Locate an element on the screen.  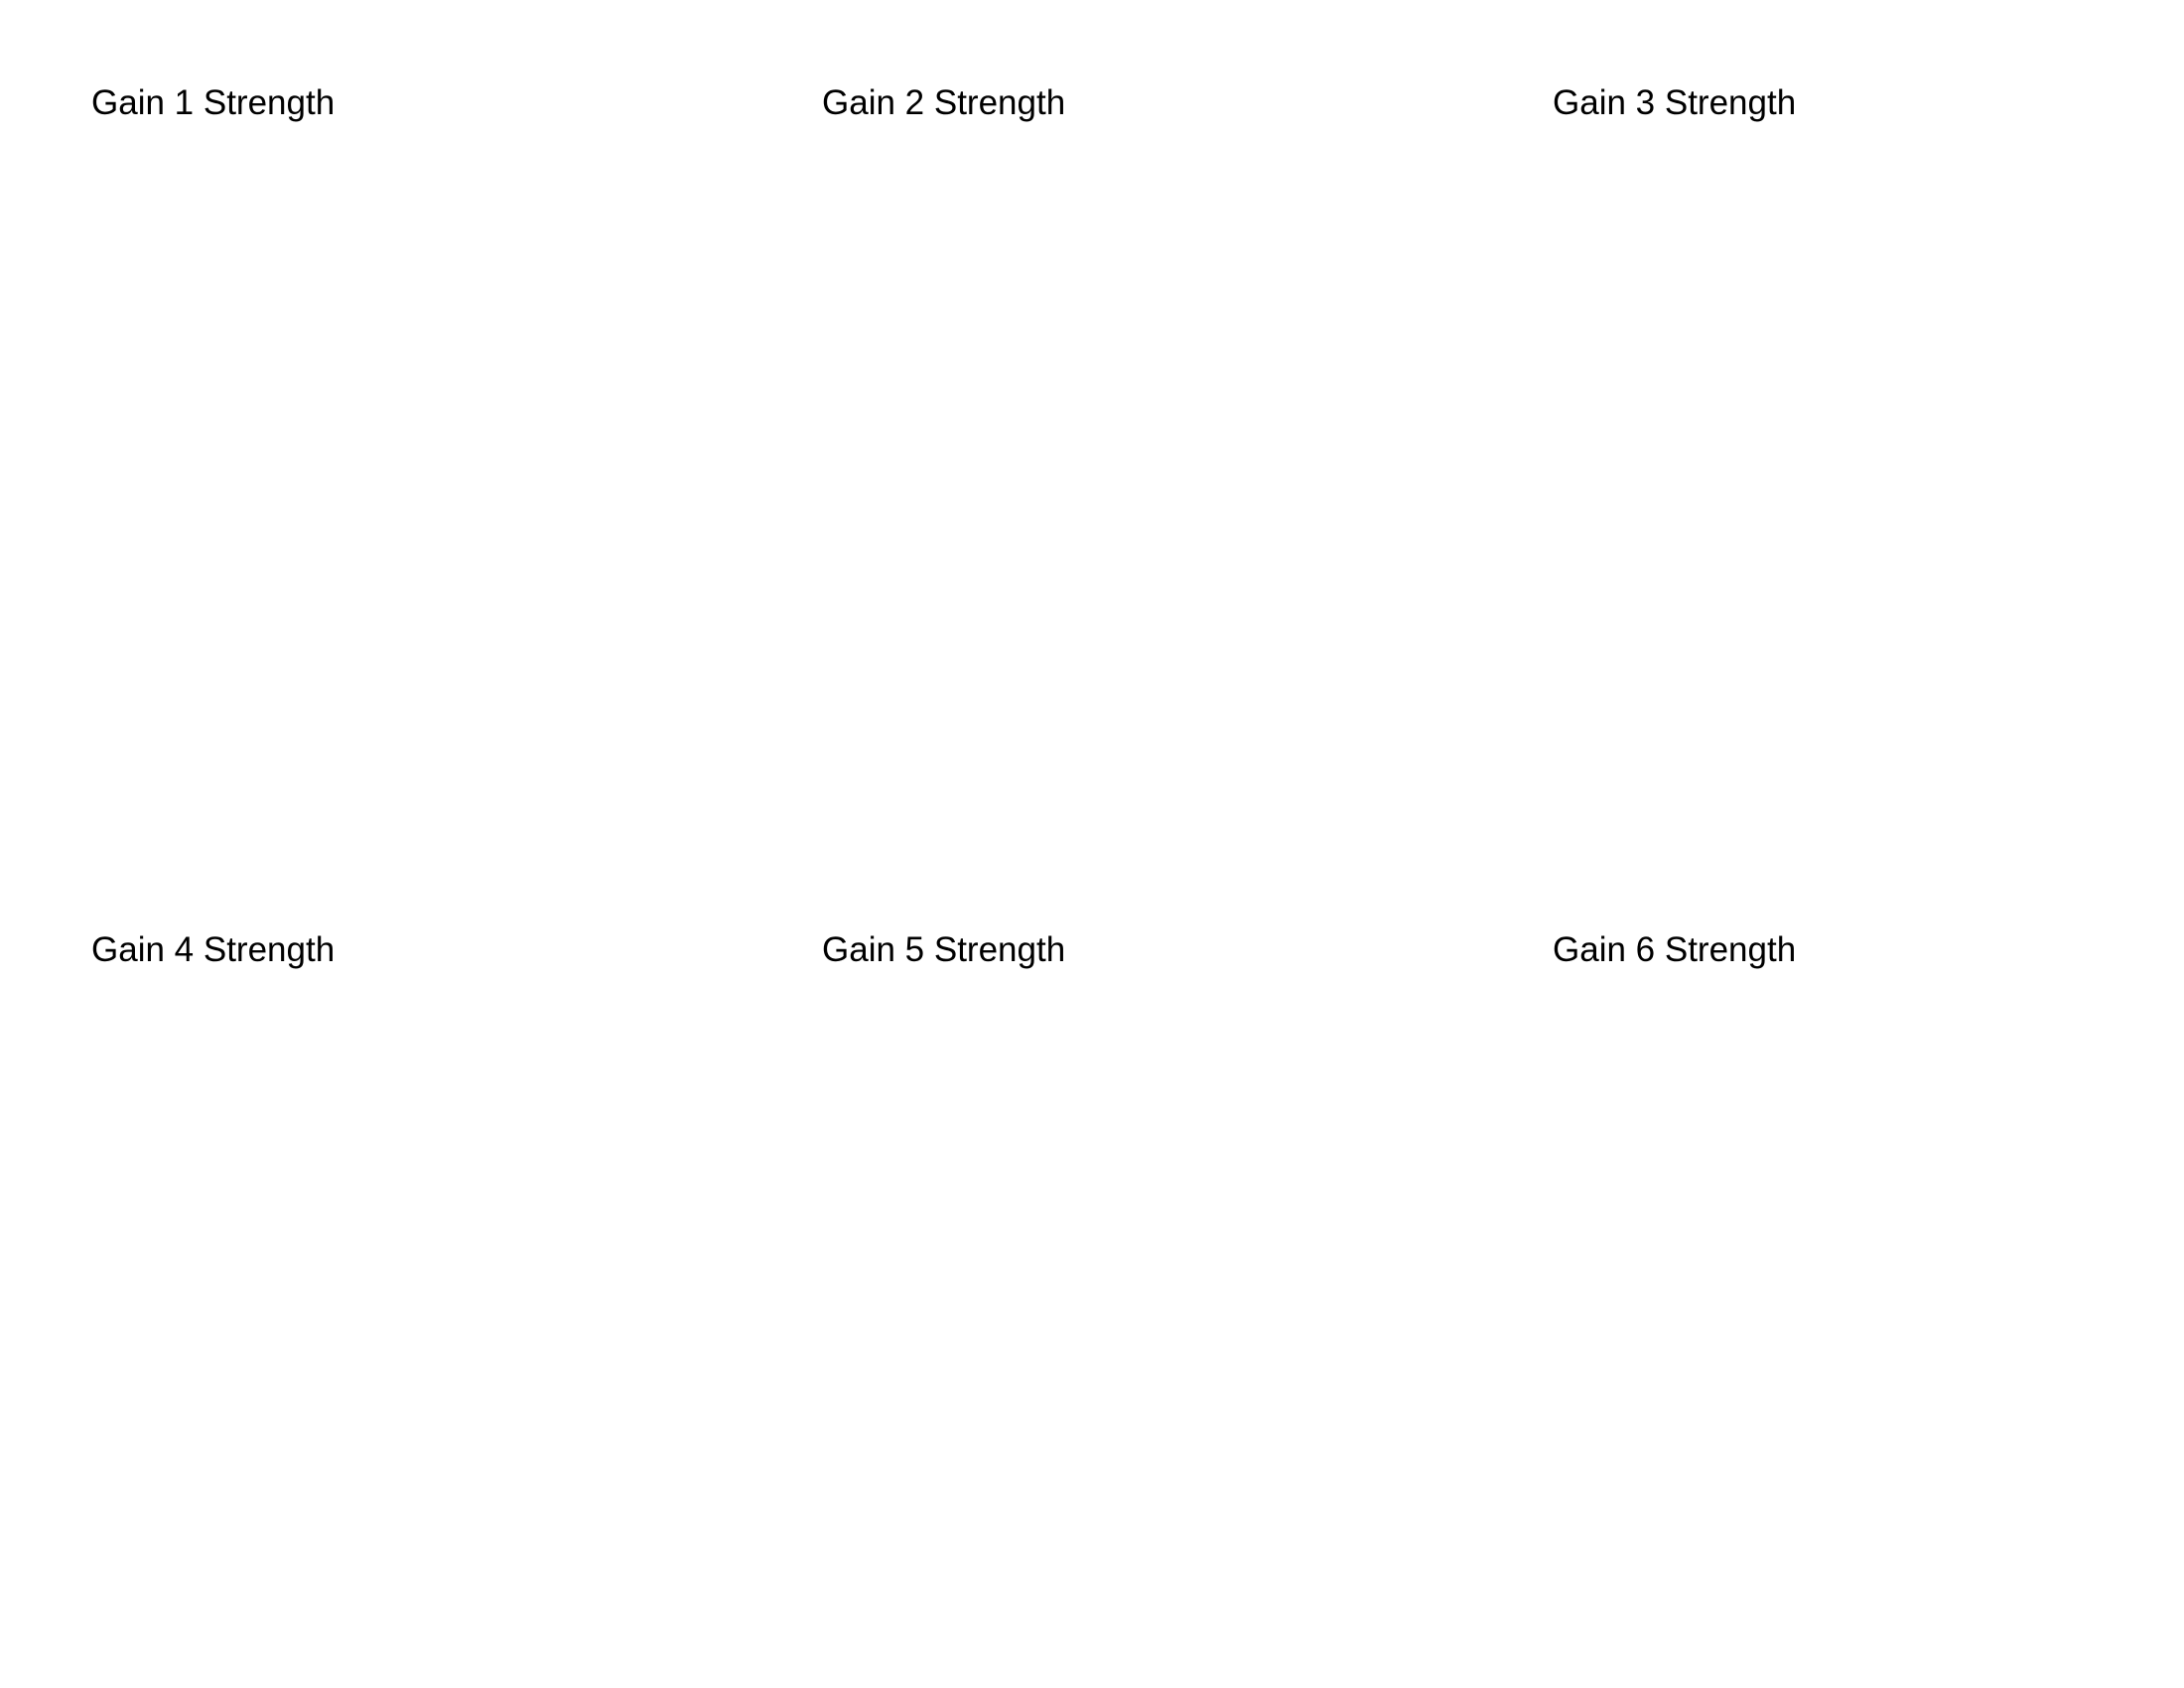
chart-title: Gain 3 Strength is located at coordinates (1675, 102).